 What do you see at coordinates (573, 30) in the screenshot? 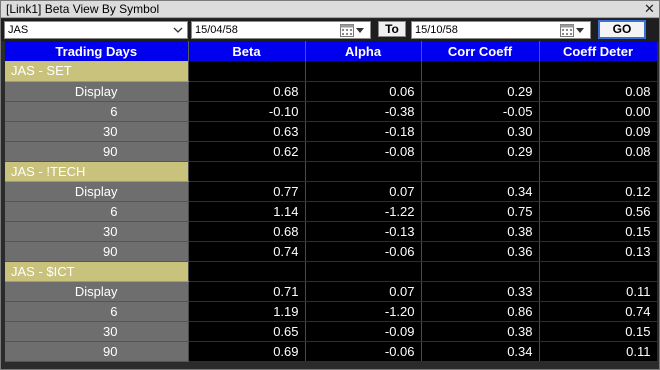
I see `to-calendar-icon` at bounding box center [573, 30].